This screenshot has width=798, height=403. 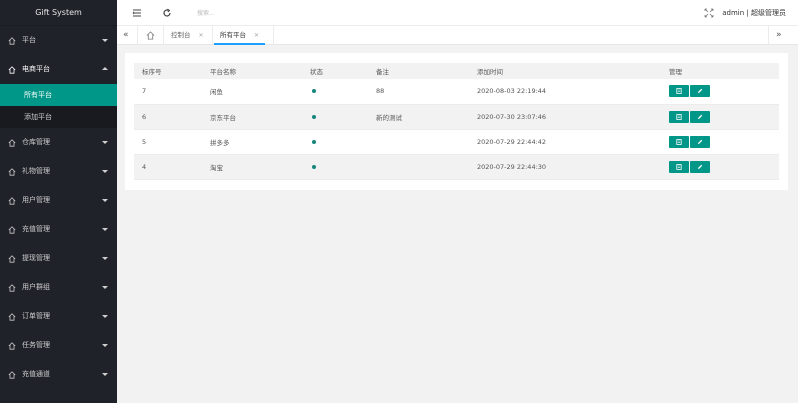 What do you see at coordinates (565, 167) in the screenshot?
I see `cell-added: 2020-07-29 22:44:30` at bounding box center [565, 167].